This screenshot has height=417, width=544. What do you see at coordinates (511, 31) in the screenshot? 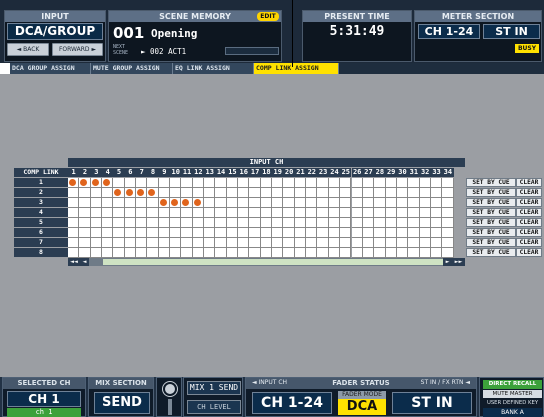
I see `meter-st-button: ST IN` at bounding box center [511, 31].